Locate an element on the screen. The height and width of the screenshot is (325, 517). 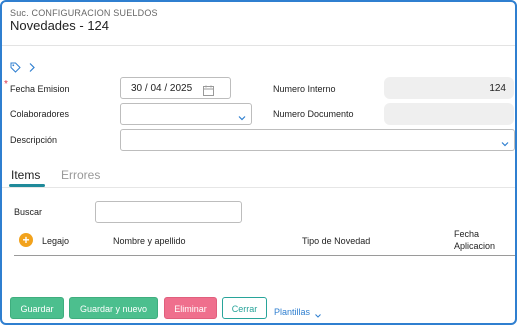
tab-items: Items is located at coordinates (25, 175).